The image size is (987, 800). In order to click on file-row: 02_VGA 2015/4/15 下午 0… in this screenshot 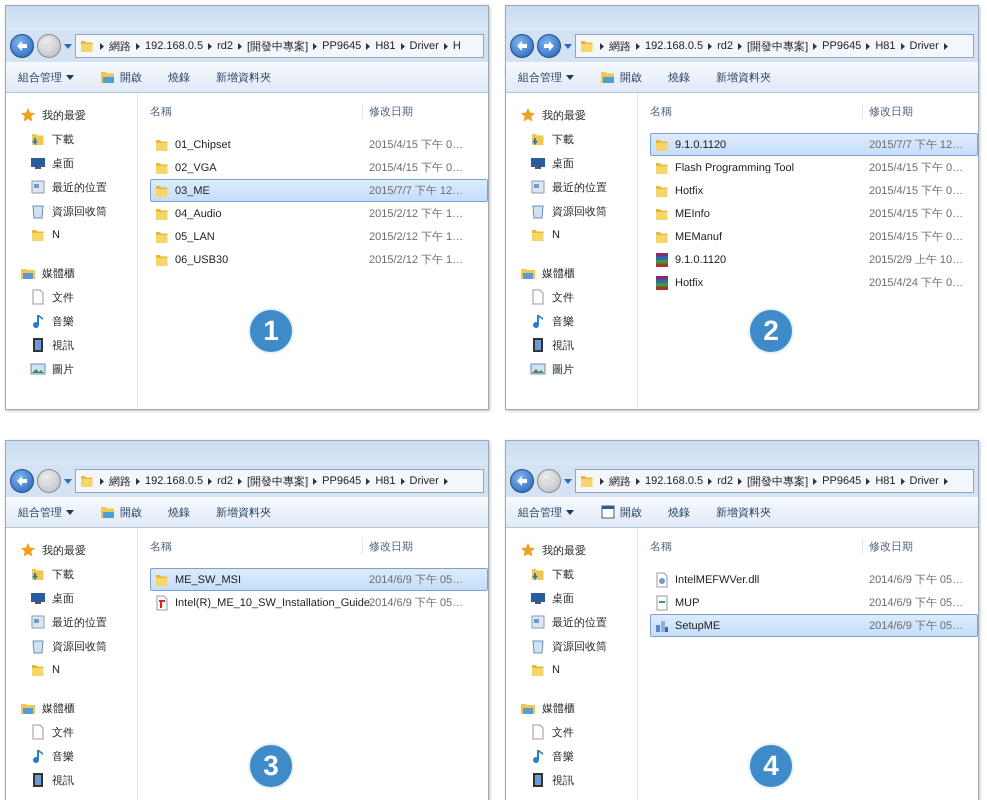, I will do `click(319, 167)`.